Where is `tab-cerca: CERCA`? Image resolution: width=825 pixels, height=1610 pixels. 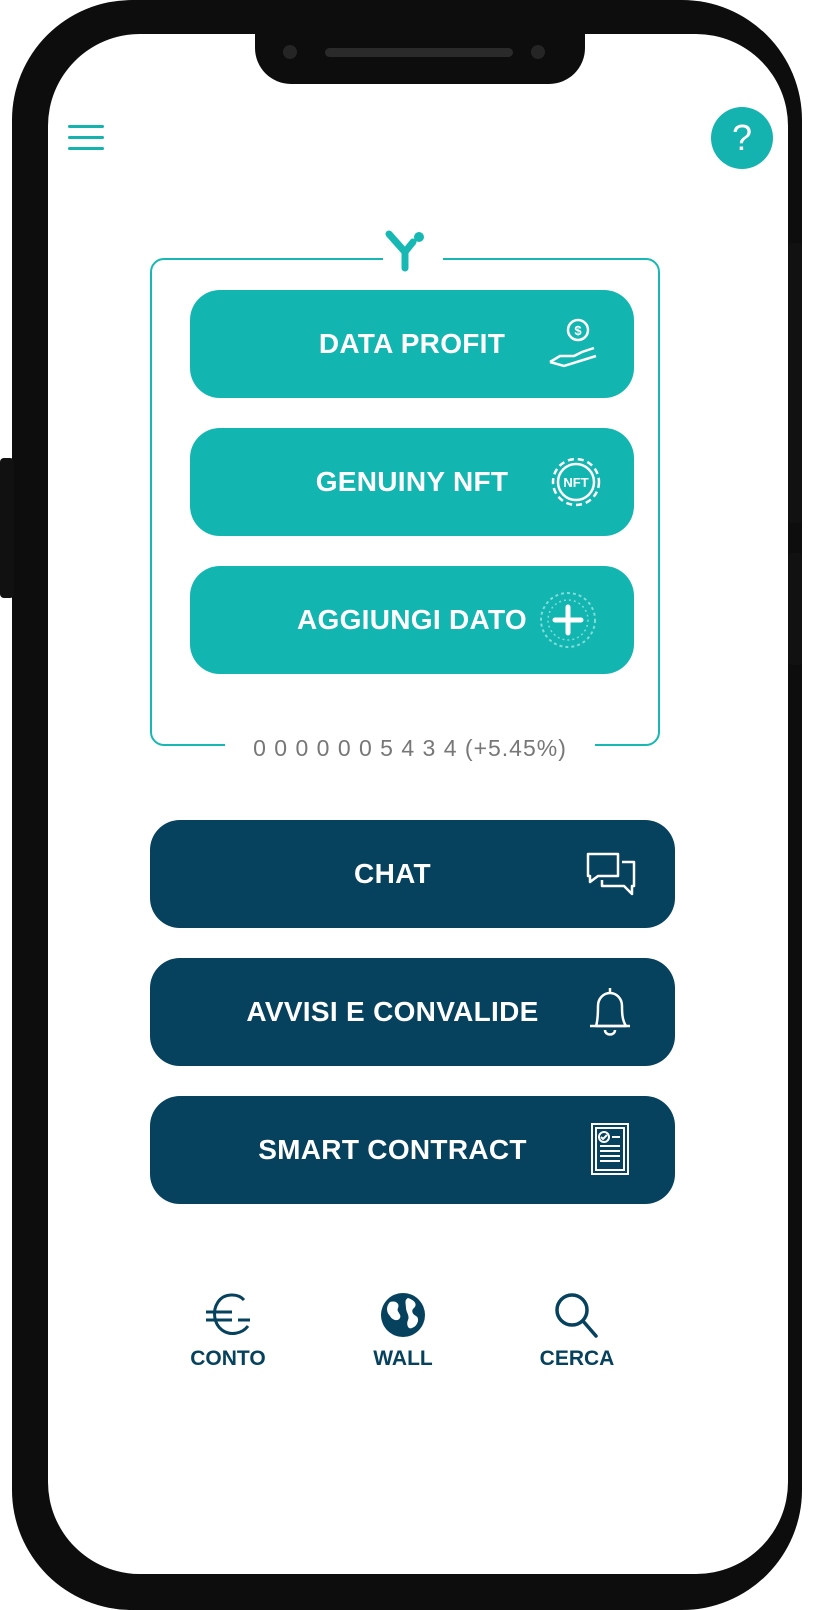 tab-cerca: CERCA is located at coordinates (577, 1330).